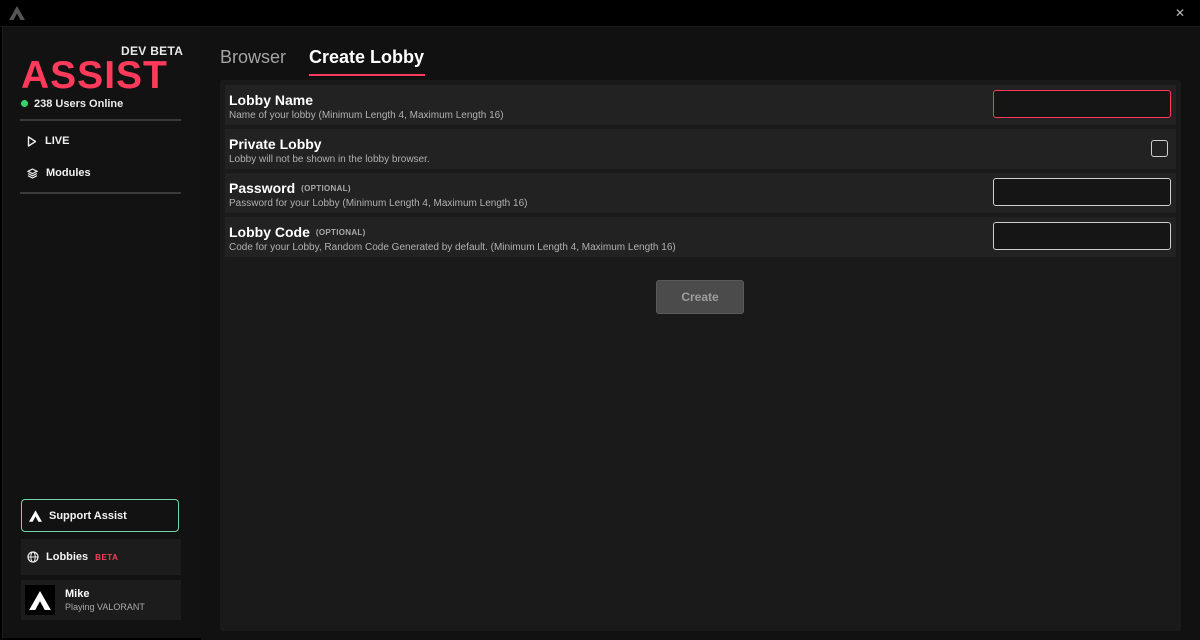  What do you see at coordinates (57, 141) in the screenshot?
I see `sidebar-item-label: LIVE` at bounding box center [57, 141].